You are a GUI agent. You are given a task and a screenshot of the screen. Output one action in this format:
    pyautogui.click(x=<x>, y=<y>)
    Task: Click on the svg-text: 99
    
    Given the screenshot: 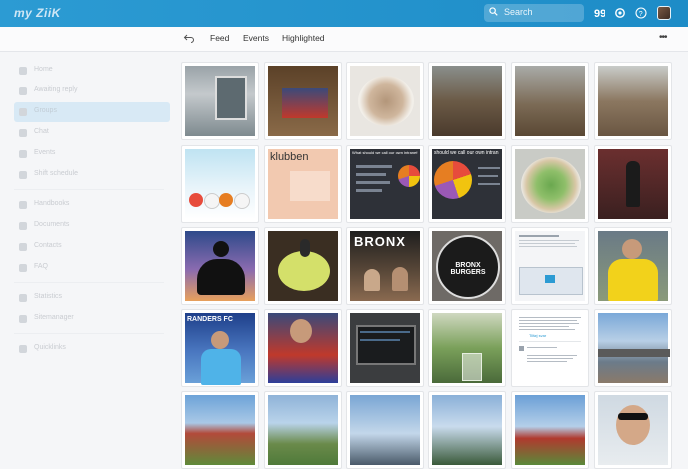 What is the action you would take?
    pyautogui.click(x=599, y=13)
    